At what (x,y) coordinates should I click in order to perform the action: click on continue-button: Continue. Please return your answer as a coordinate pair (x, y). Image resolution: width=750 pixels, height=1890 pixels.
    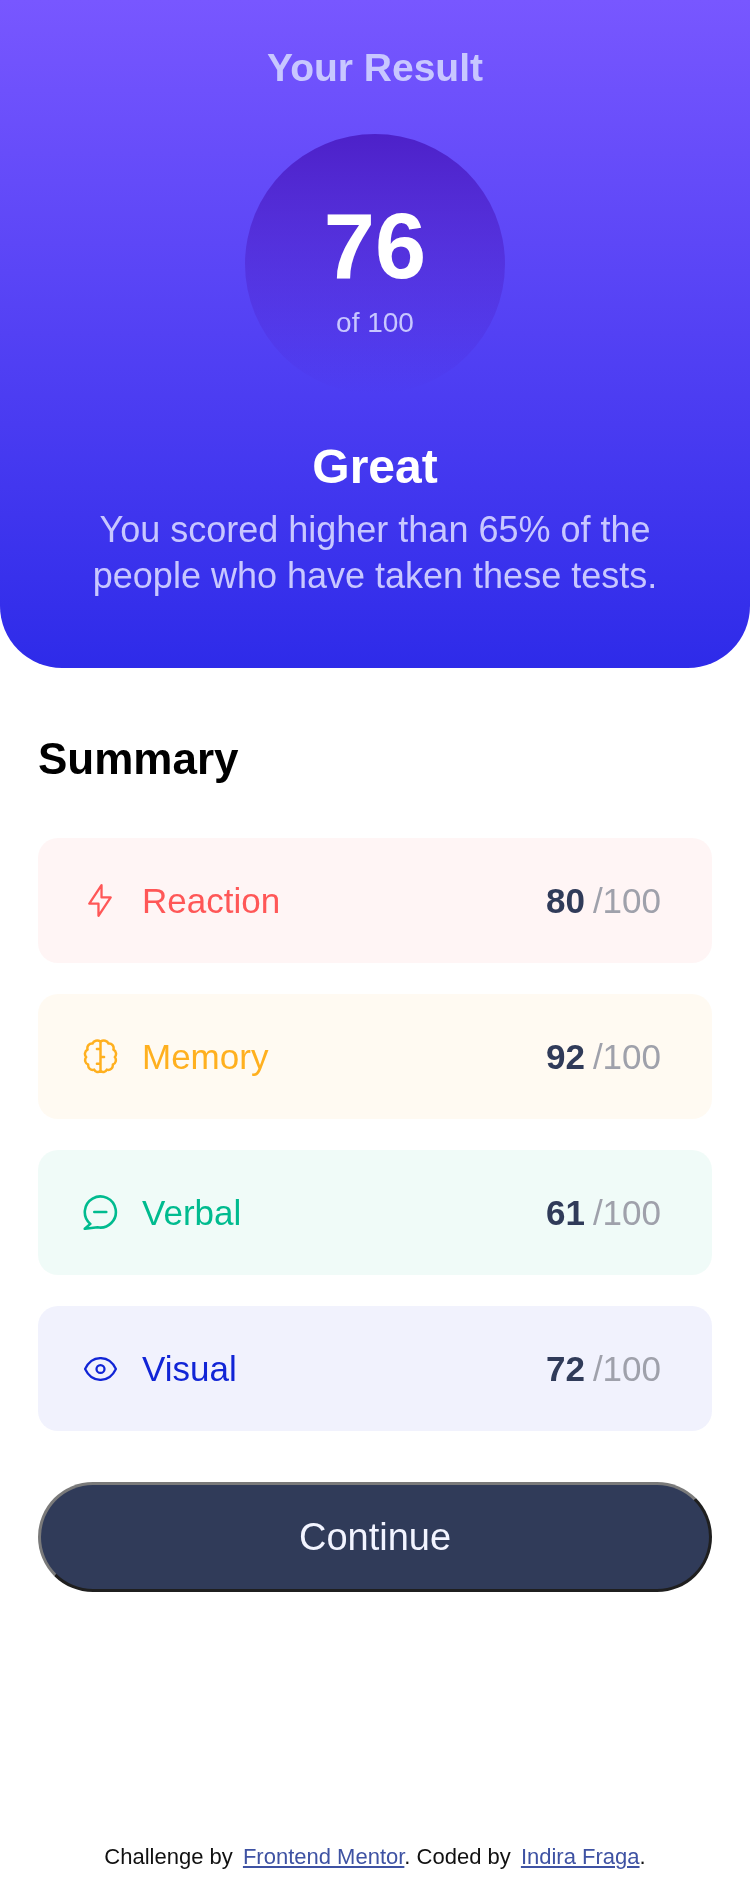
    Looking at the image, I should click on (375, 1537).